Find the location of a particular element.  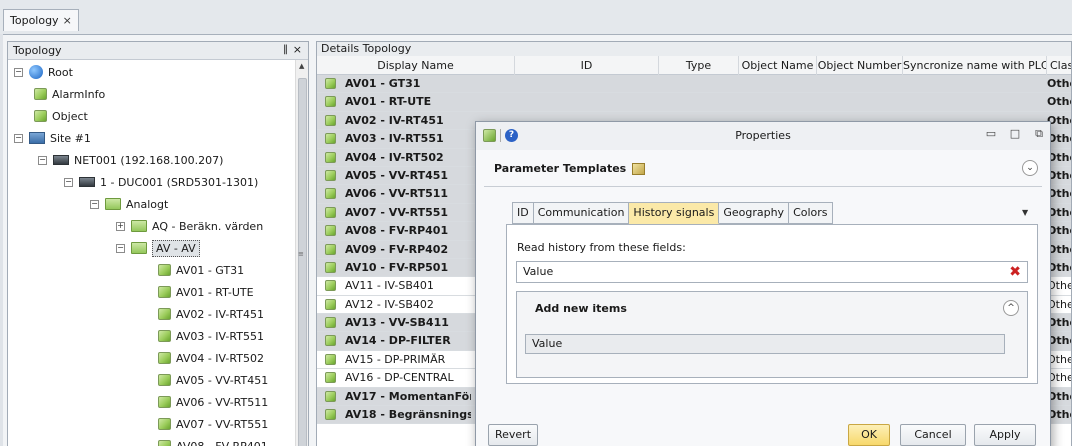

tree-scrollbar: ▲ ≡ is located at coordinates (301, 253).